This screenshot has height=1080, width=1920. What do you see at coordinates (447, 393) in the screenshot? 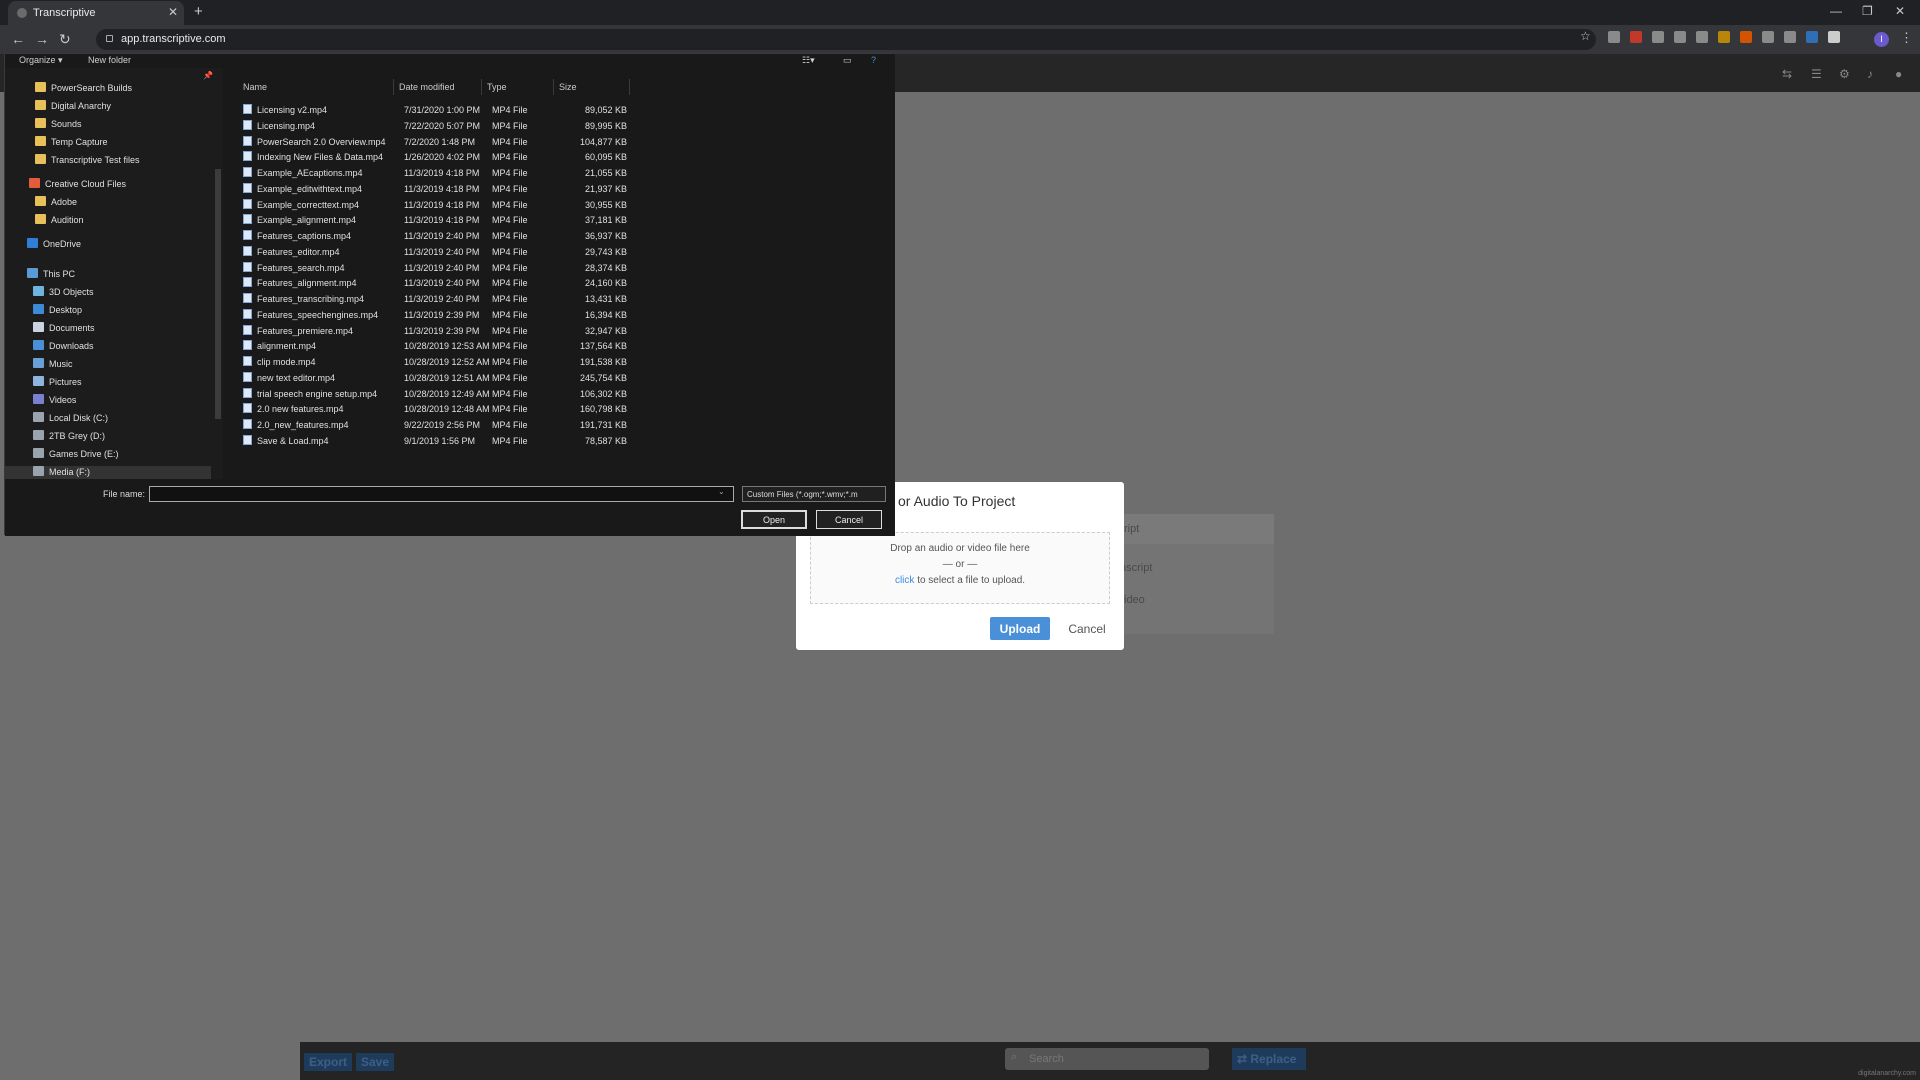
I see `file-date: 10/28/2019 12:49 AM` at bounding box center [447, 393].